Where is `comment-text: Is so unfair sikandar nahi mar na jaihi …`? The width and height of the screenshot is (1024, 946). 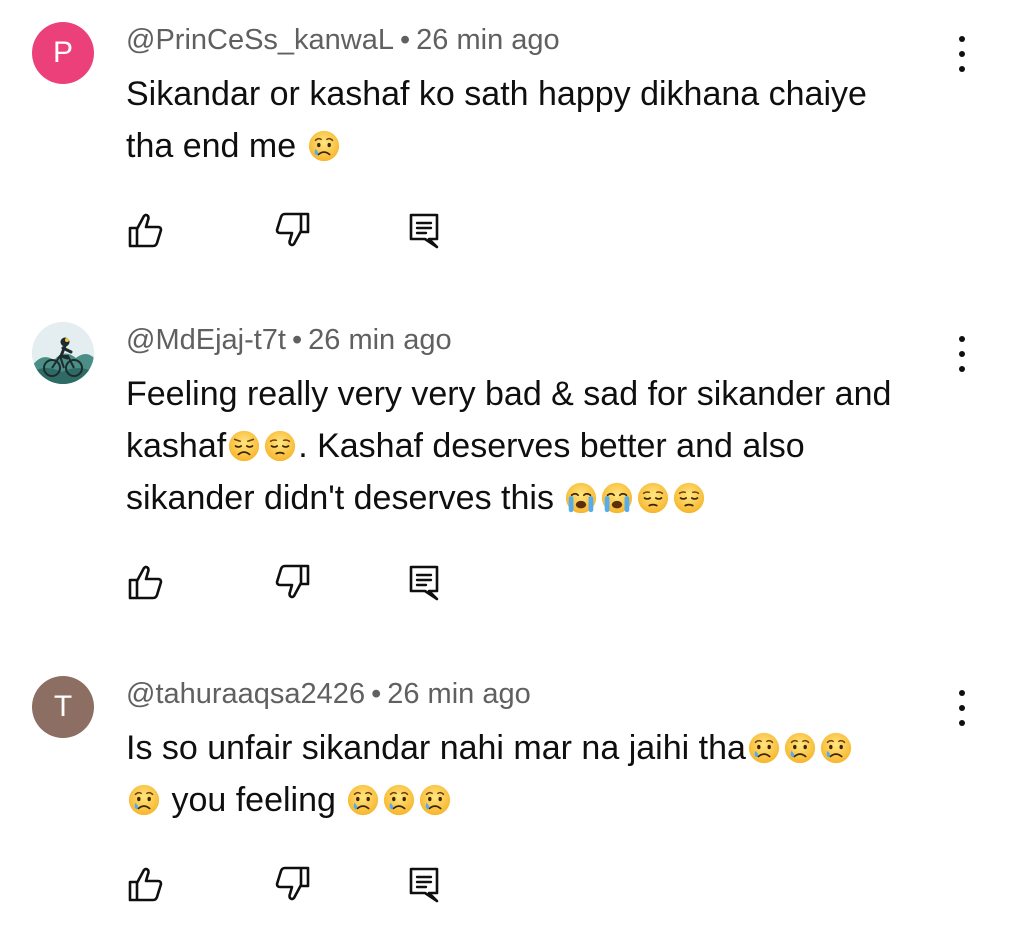
comment-text: Is so unfair sikandar nahi mar na jaihi … is located at coordinates (526, 774).